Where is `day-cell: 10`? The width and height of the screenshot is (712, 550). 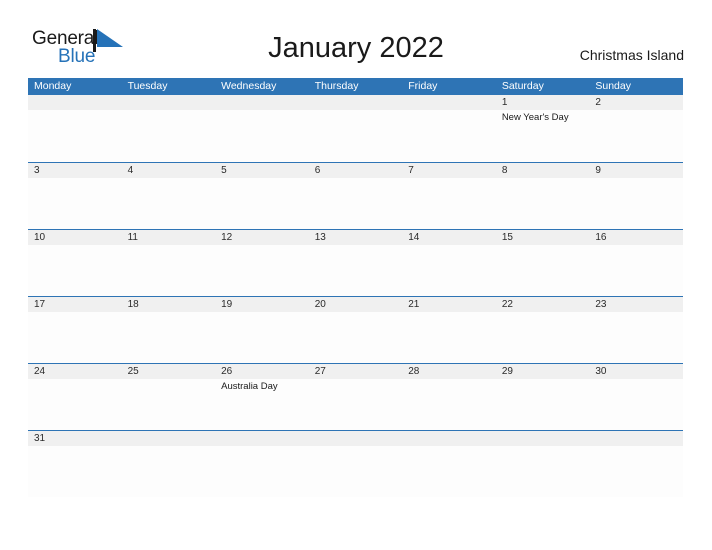 day-cell: 10 is located at coordinates (75, 263).